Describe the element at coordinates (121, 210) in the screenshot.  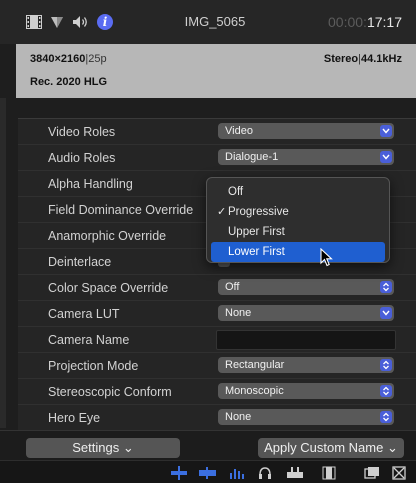
I see `row-label: Field Dominance Override` at that location.